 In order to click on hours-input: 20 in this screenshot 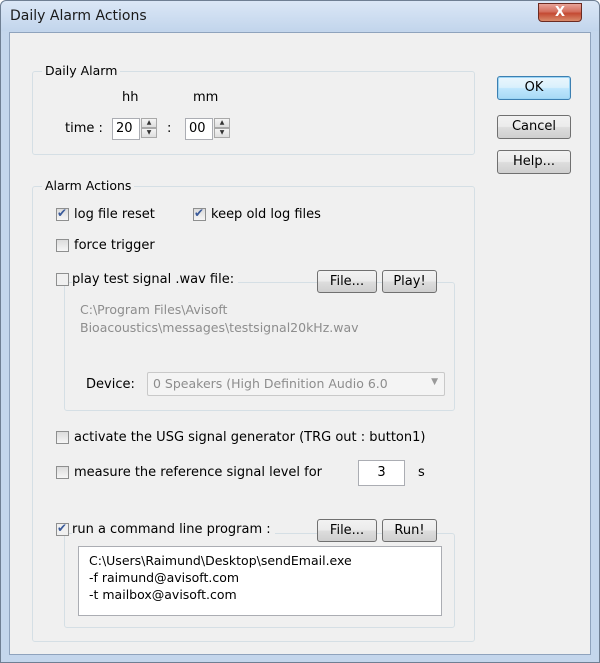, I will do `click(126, 129)`.